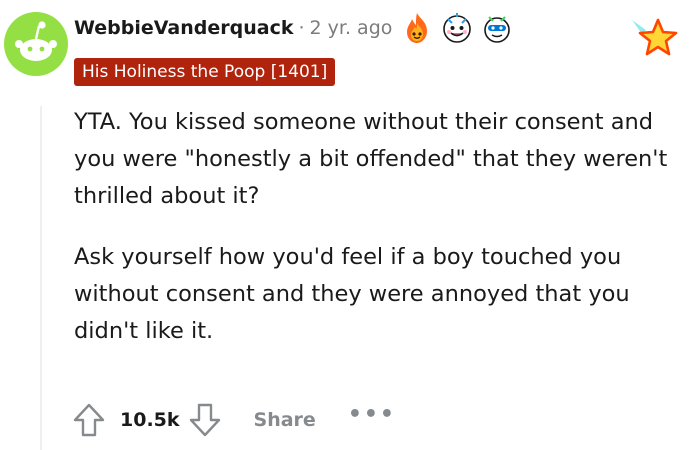  I want to click on star-award-icon, so click(654, 38).